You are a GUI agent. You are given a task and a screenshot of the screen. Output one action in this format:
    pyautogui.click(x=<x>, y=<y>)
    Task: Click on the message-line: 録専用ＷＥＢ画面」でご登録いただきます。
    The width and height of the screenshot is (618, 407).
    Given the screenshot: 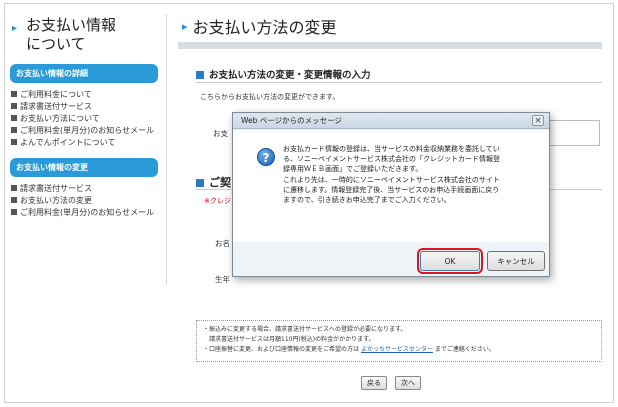 What is the action you would take?
    pyautogui.click(x=353, y=169)
    